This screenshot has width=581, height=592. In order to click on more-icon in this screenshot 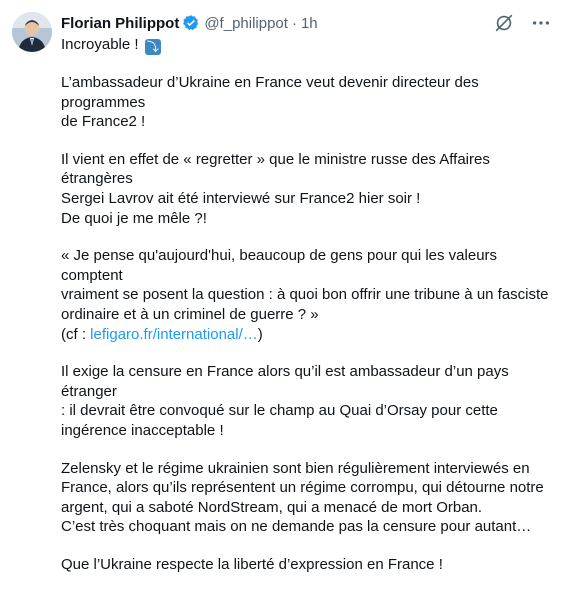, I will do `click(541, 23)`.